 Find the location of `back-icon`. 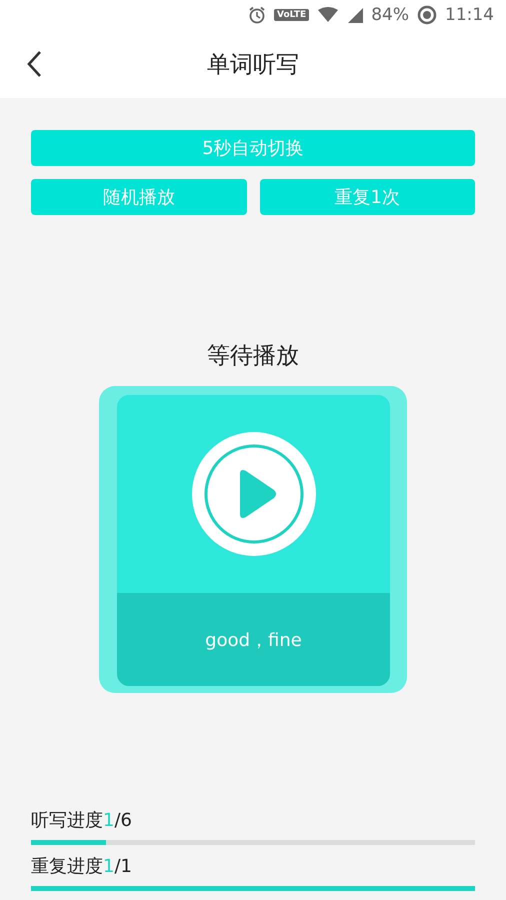

back-icon is located at coordinates (34, 64).